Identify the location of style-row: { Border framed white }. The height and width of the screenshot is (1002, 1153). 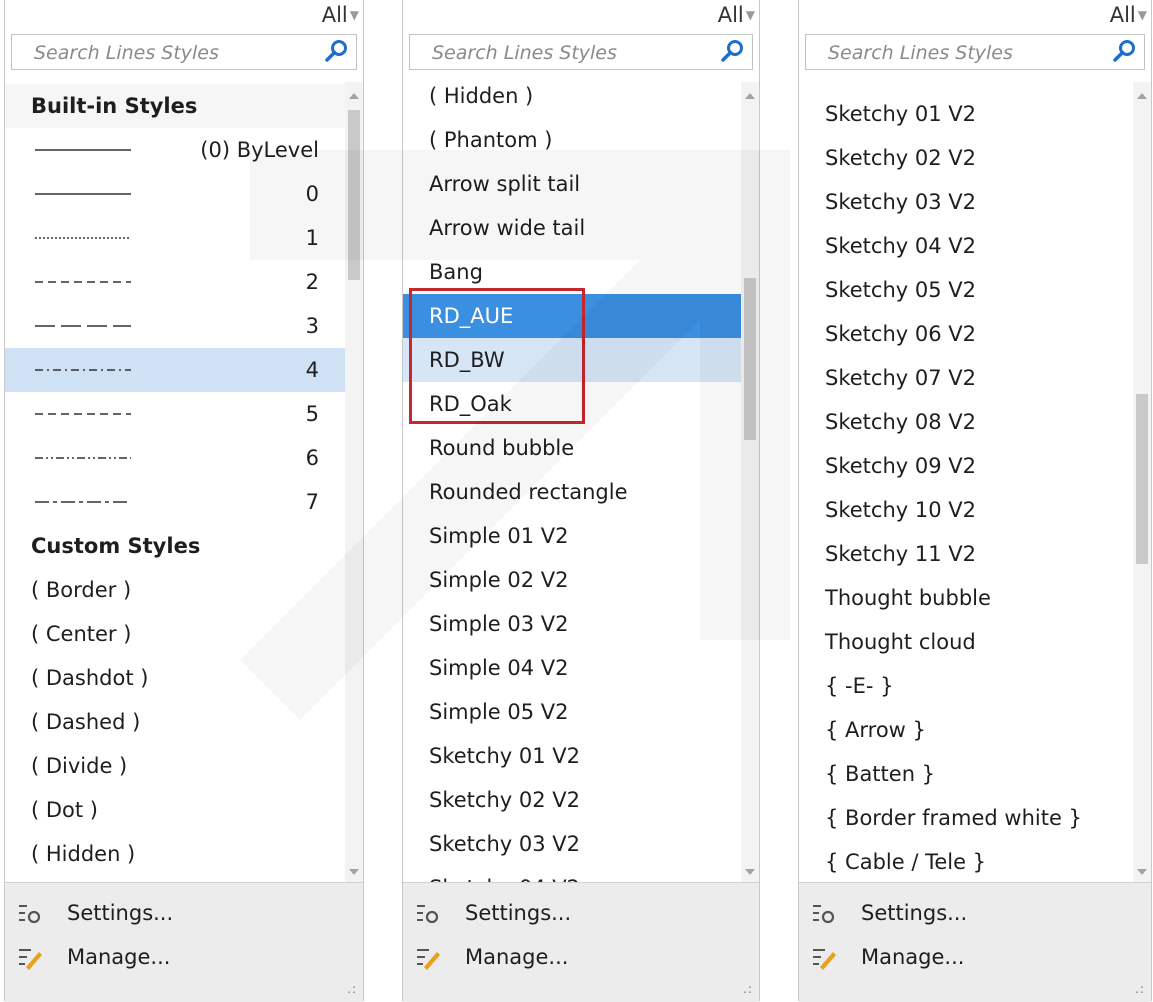
(966, 818).